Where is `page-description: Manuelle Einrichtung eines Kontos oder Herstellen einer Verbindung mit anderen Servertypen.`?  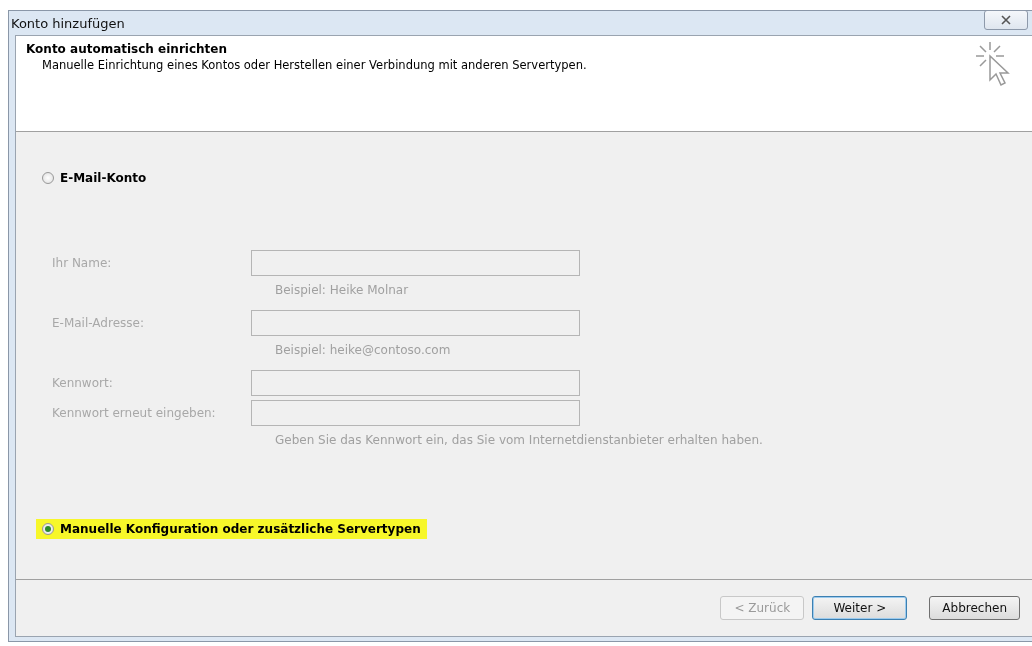
page-description: Manuelle Einrichtung eines Kontos oder Herstellen einer Verbindung mit anderen Servertypen. is located at coordinates (314, 65).